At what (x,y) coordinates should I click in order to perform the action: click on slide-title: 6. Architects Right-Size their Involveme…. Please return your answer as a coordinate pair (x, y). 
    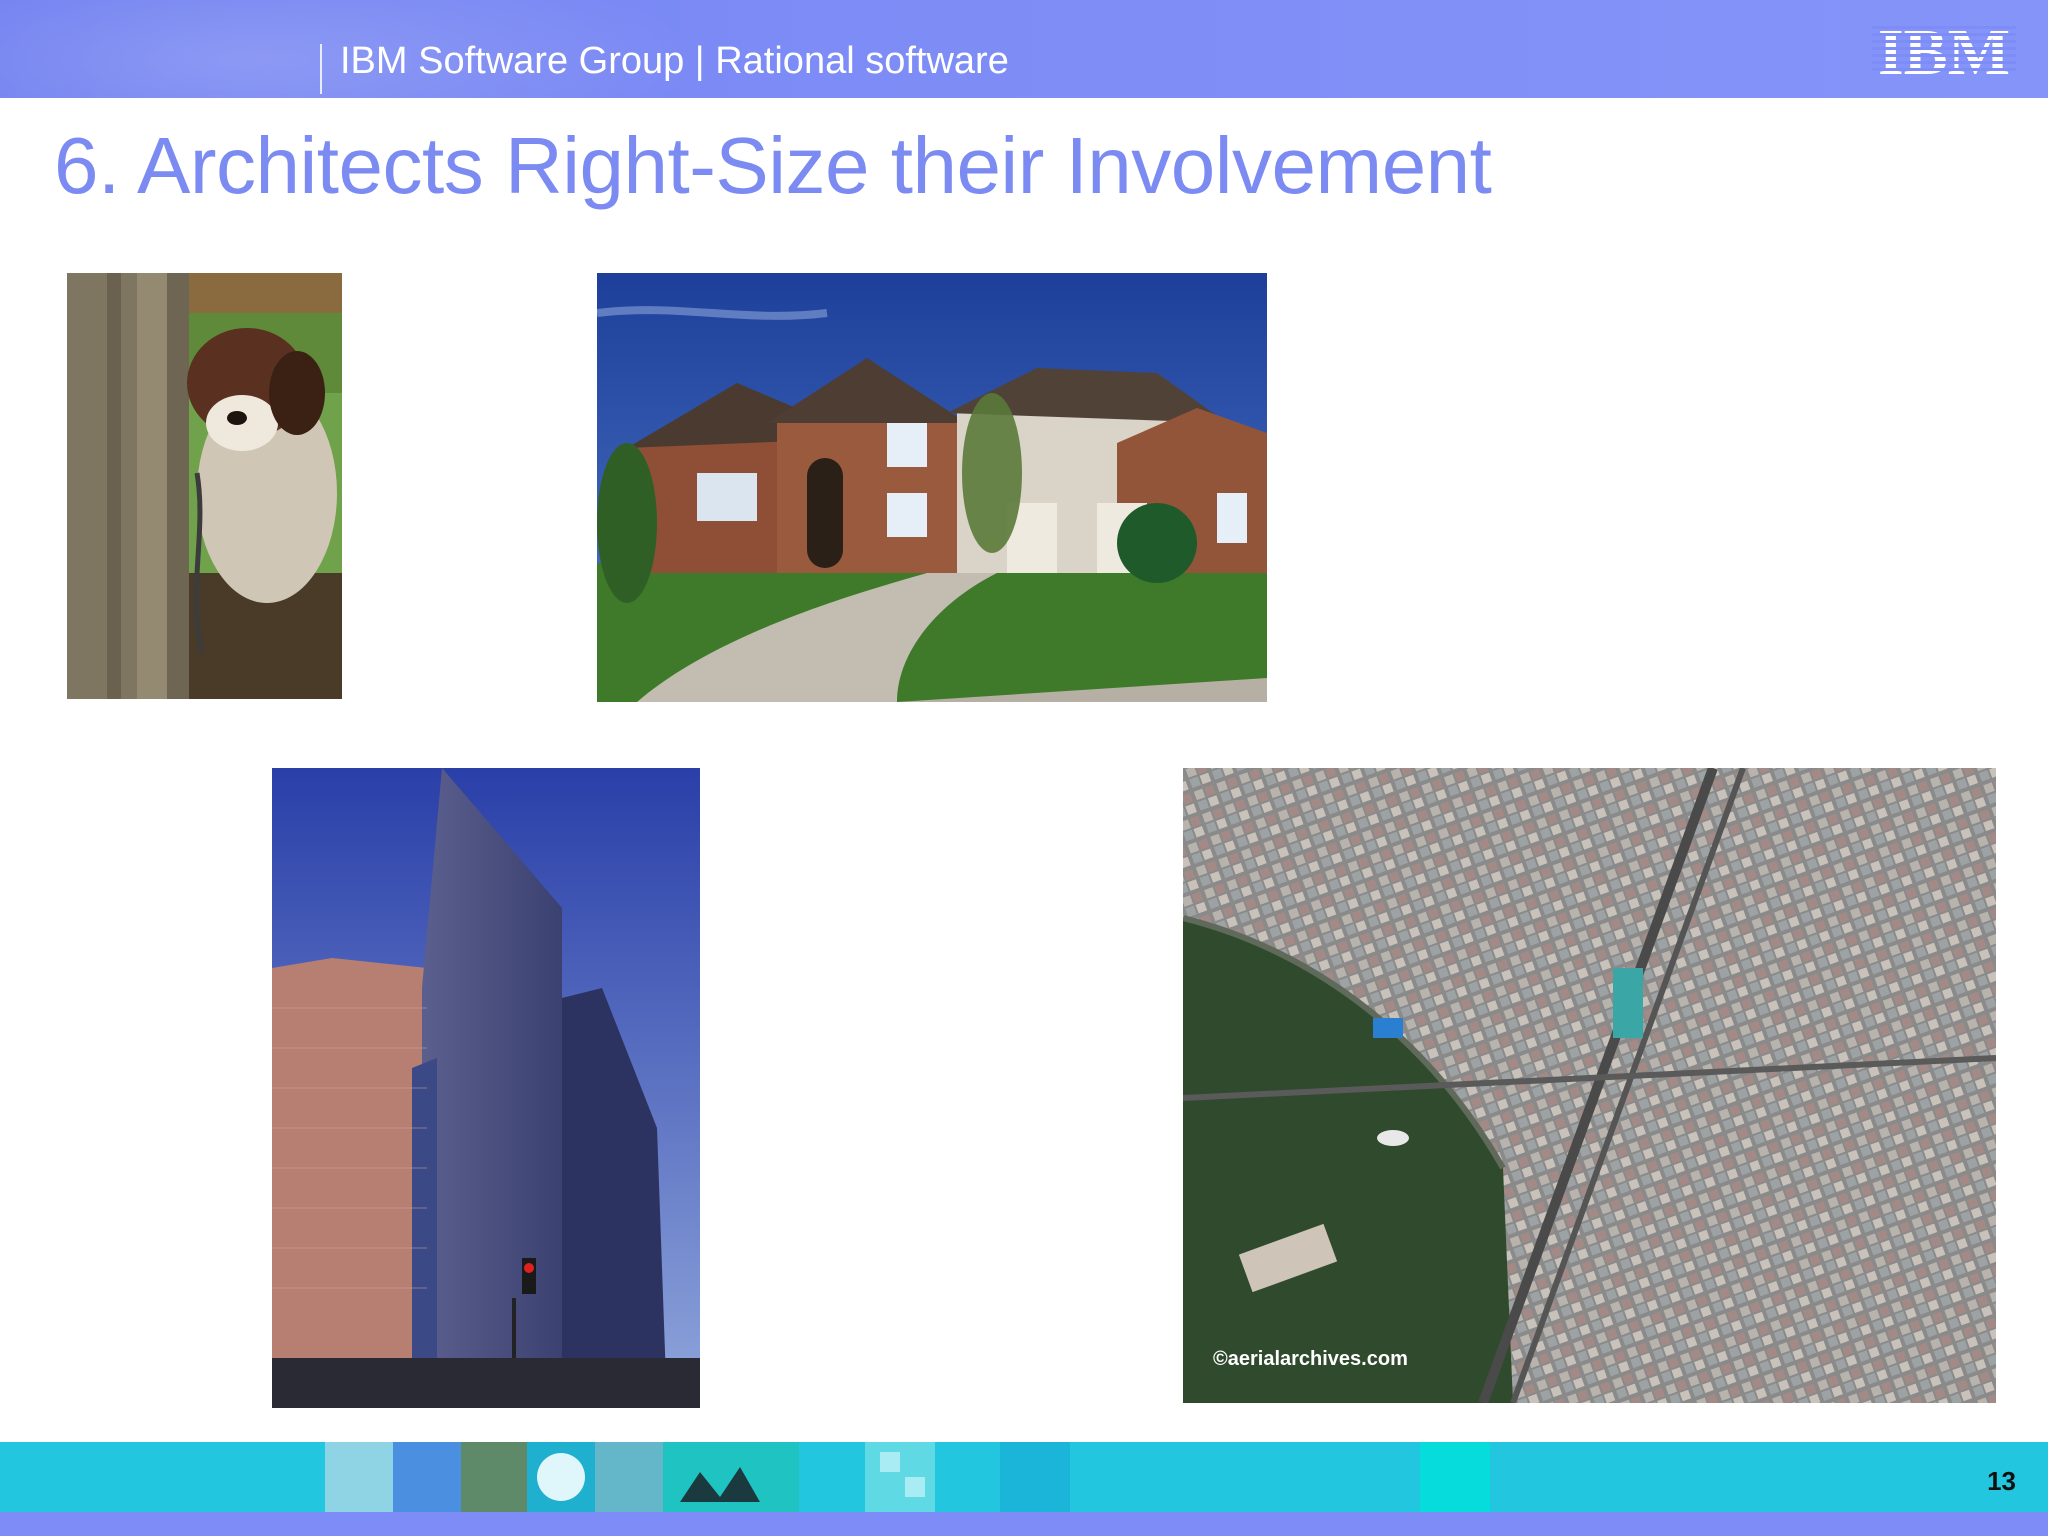
    Looking at the image, I should click on (773, 165).